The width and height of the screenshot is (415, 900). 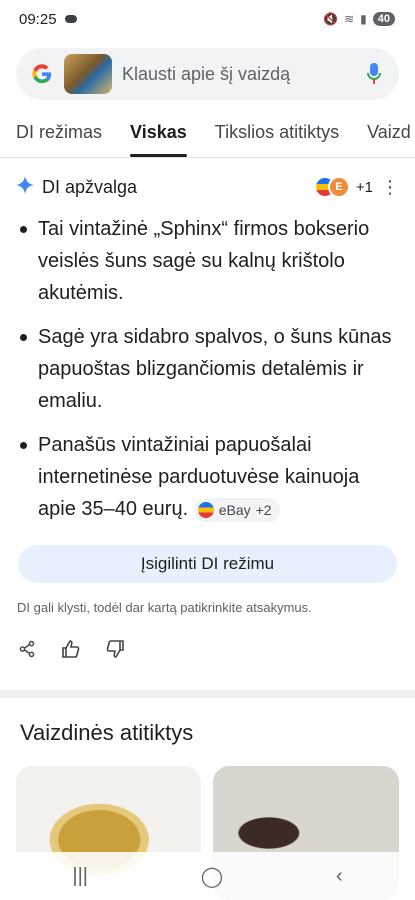 I want to click on status-left: 09:25, so click(x=48, y=19).